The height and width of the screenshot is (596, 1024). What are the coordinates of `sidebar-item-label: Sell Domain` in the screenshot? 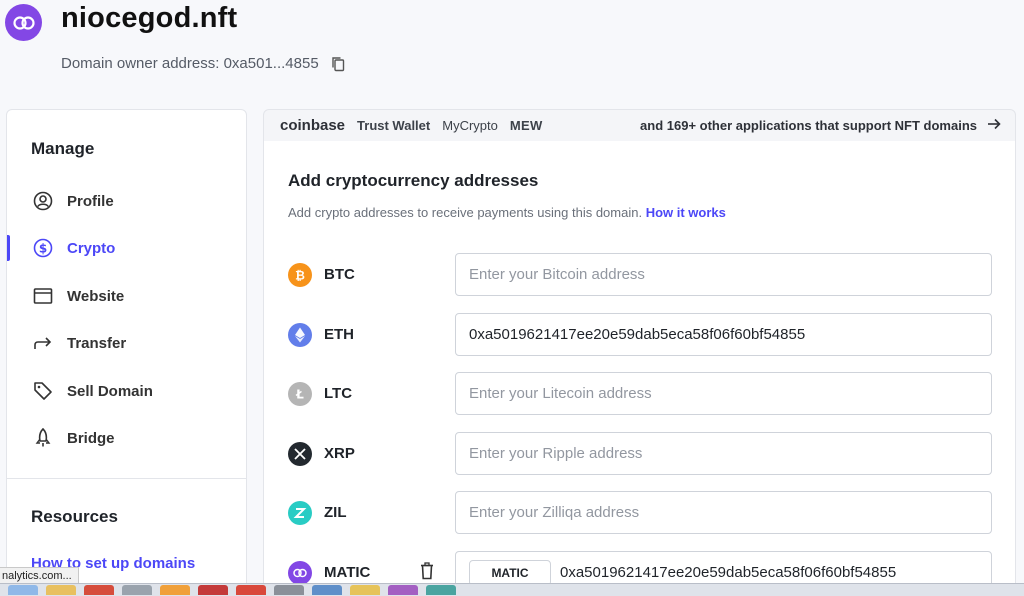 It's located at (110, 391).